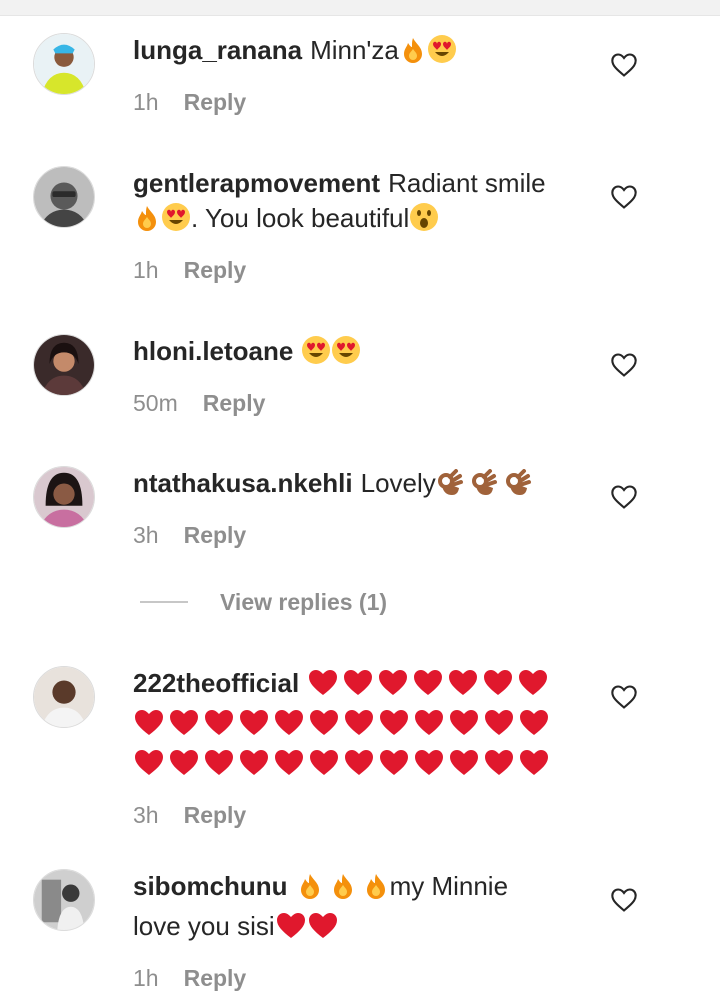 Image resolution: width=720 pixels, height=996 pixels. What do you see at coordinates (360, 8) in the screenshot?
I see `top-bar` at bounding box center [360, 8].